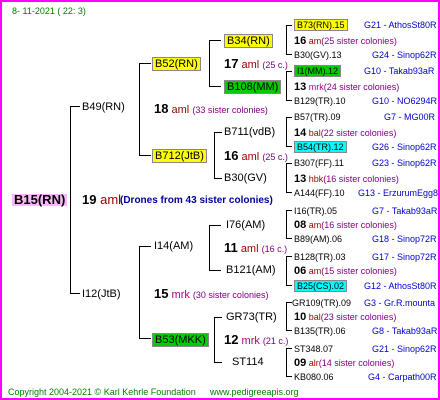 The height and width of the screenshot is (400, 440). Describe the element at coordinates (404, 257) in the screenshot. I see `gen4-code: G17 - Sinop72R` at that location.